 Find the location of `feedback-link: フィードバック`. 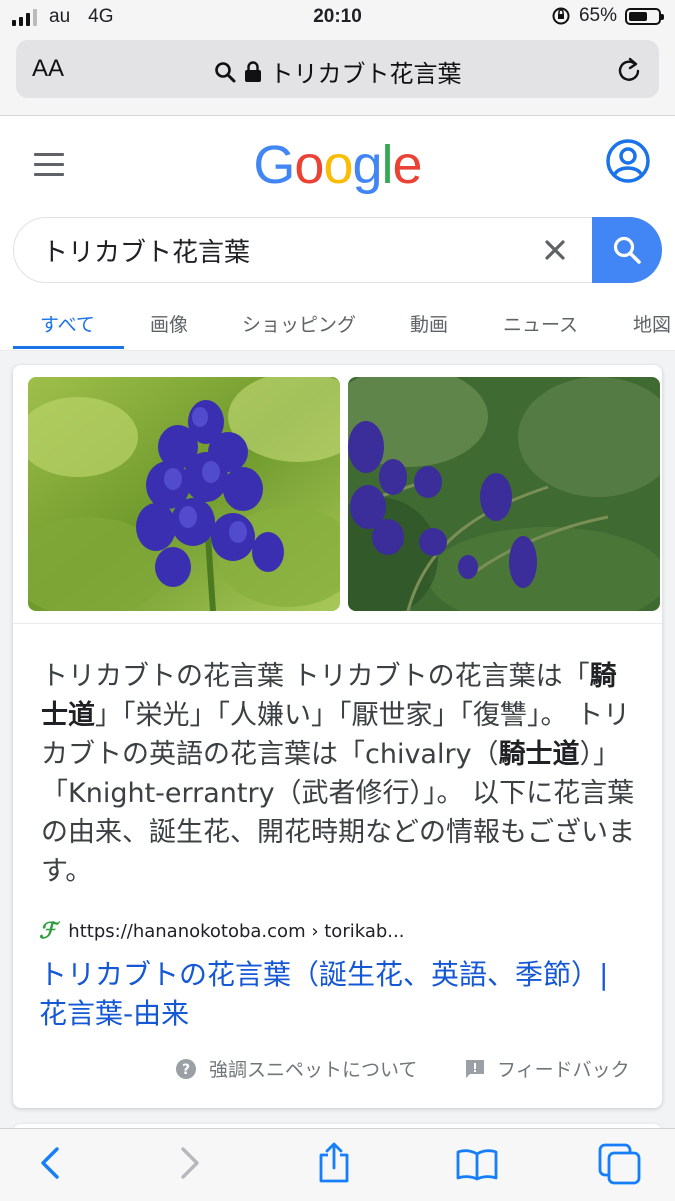

feedback-link: フィードバック is located at coordinates (547, 1068).